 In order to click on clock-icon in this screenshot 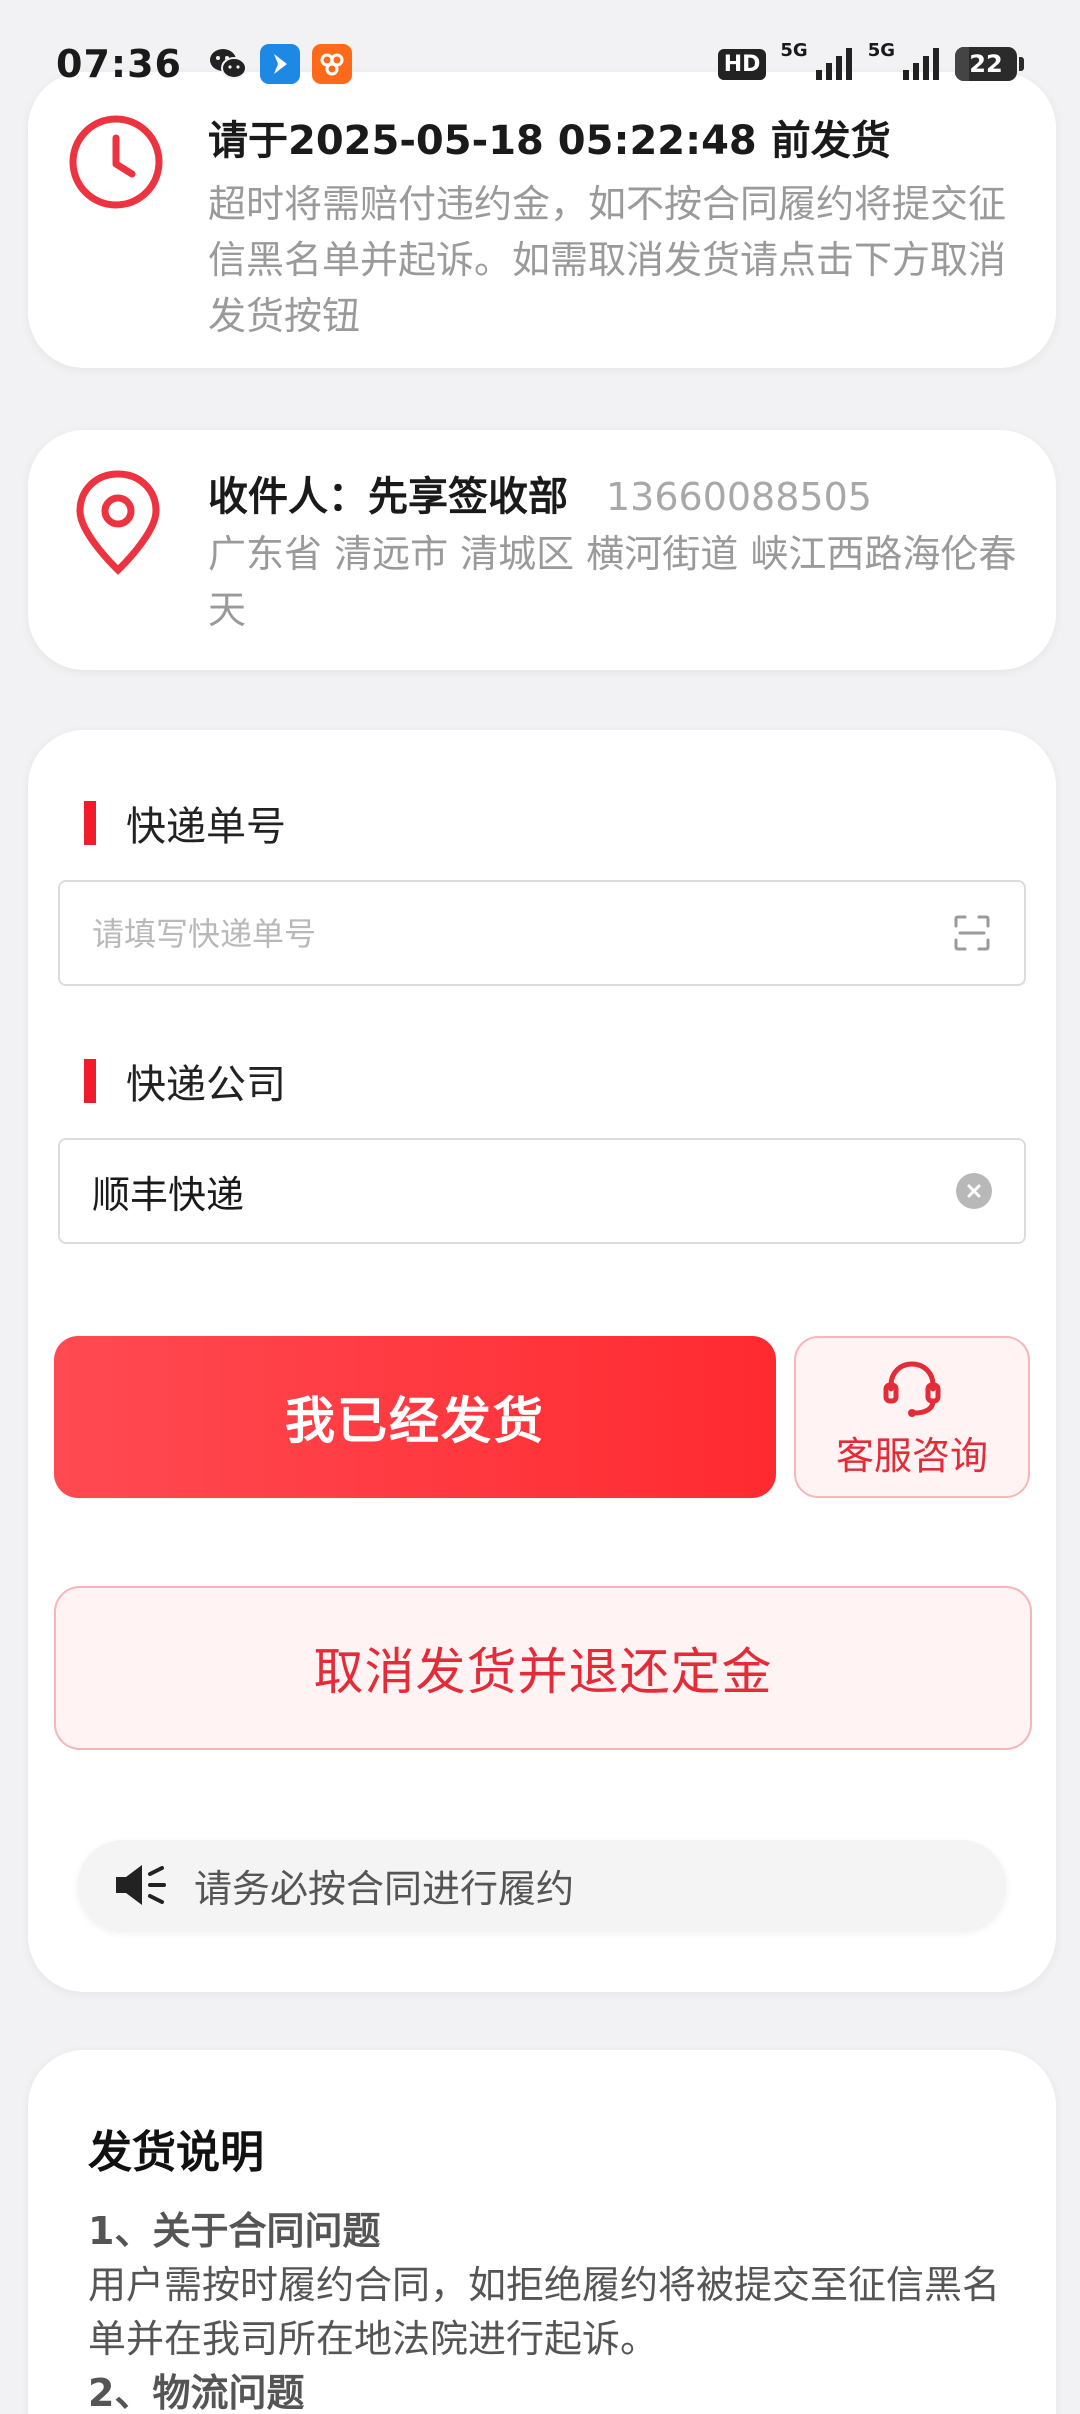, I will do `click(116, 162)`.